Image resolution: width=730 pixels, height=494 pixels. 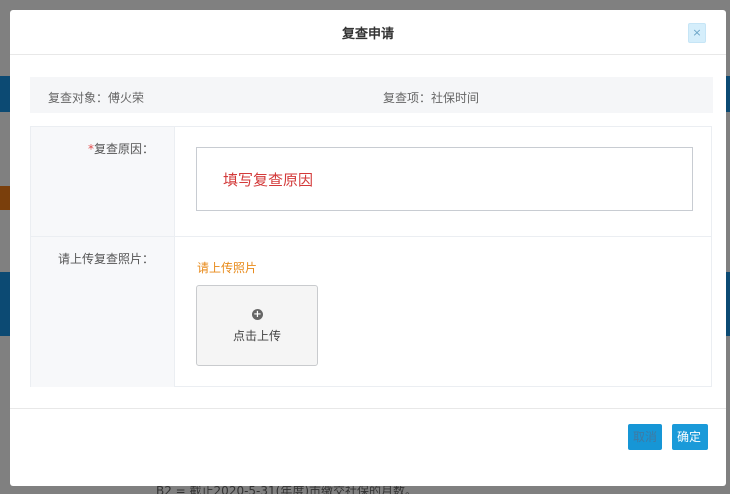 I want to click on photo-label-cell: 请上传复查照片：, so click(x=103, y=312).